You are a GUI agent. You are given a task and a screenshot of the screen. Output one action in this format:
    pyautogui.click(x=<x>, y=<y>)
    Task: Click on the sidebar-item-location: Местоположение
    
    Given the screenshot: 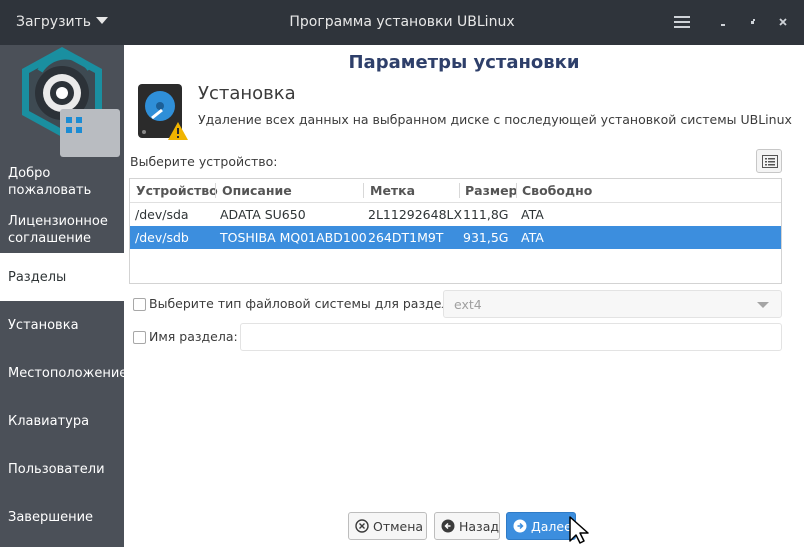 What is the action you would take?
    pyautogui.click(x=64, y=373)
    